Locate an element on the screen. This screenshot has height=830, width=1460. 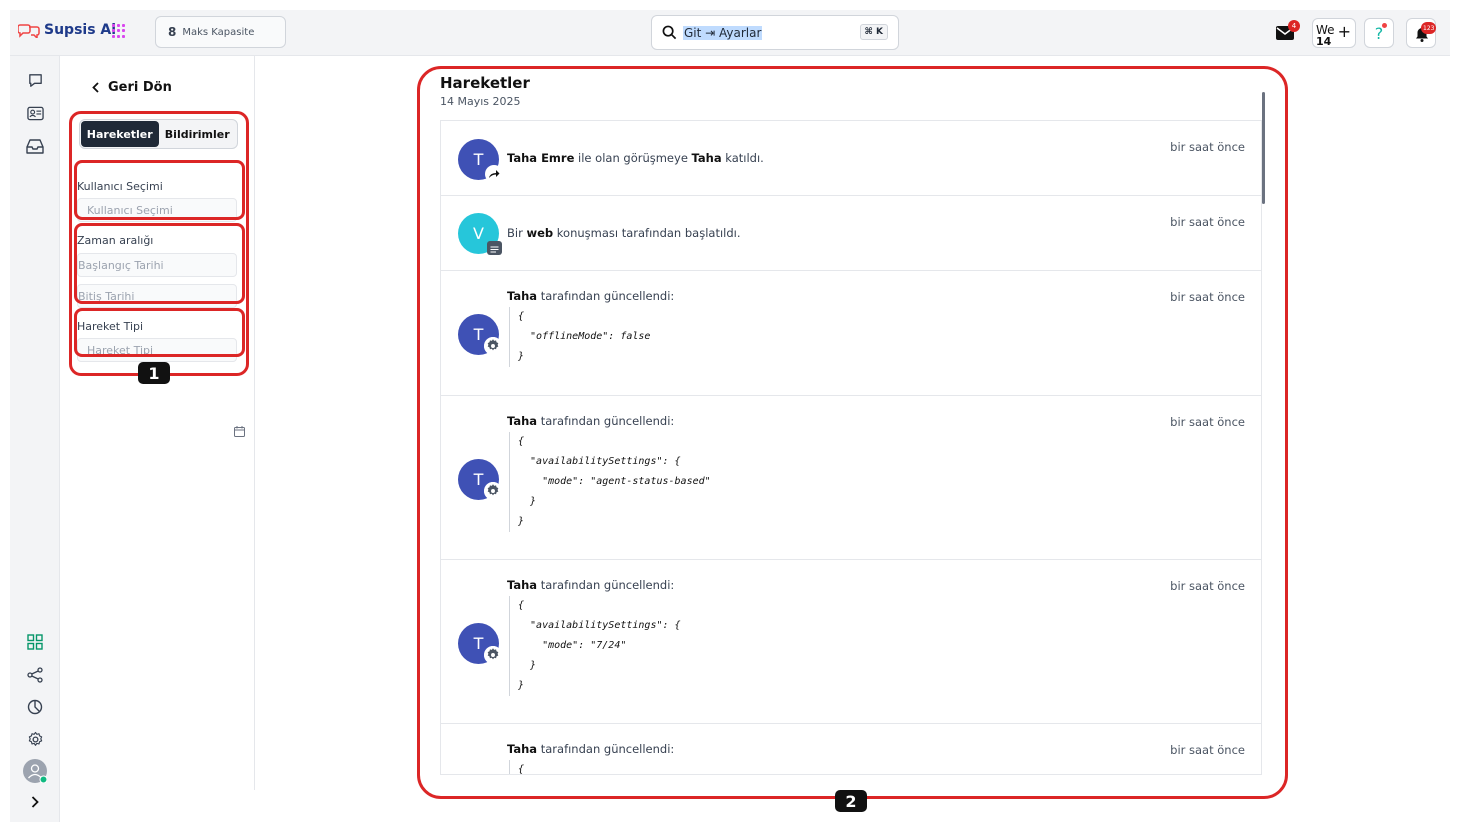
rail-settings-button is located at coordinates (35, 739).